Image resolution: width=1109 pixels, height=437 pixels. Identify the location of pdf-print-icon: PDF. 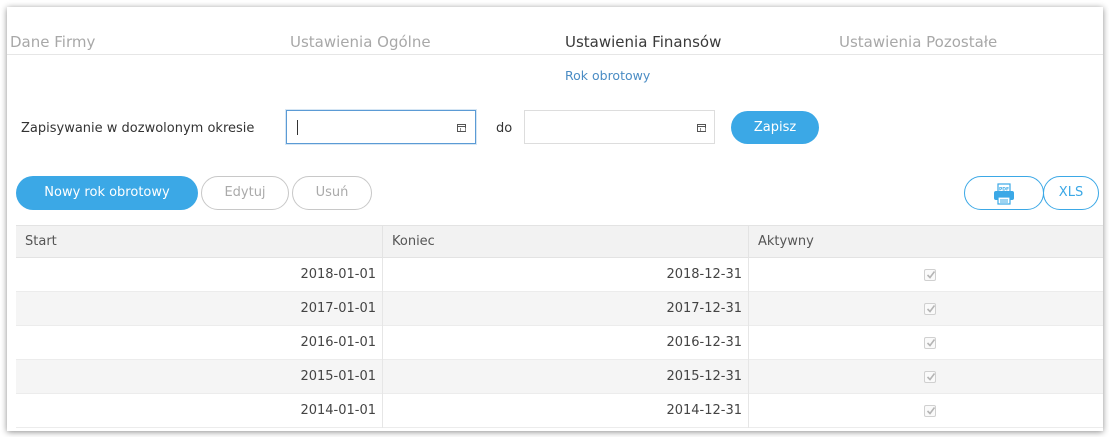
(1004, 194).